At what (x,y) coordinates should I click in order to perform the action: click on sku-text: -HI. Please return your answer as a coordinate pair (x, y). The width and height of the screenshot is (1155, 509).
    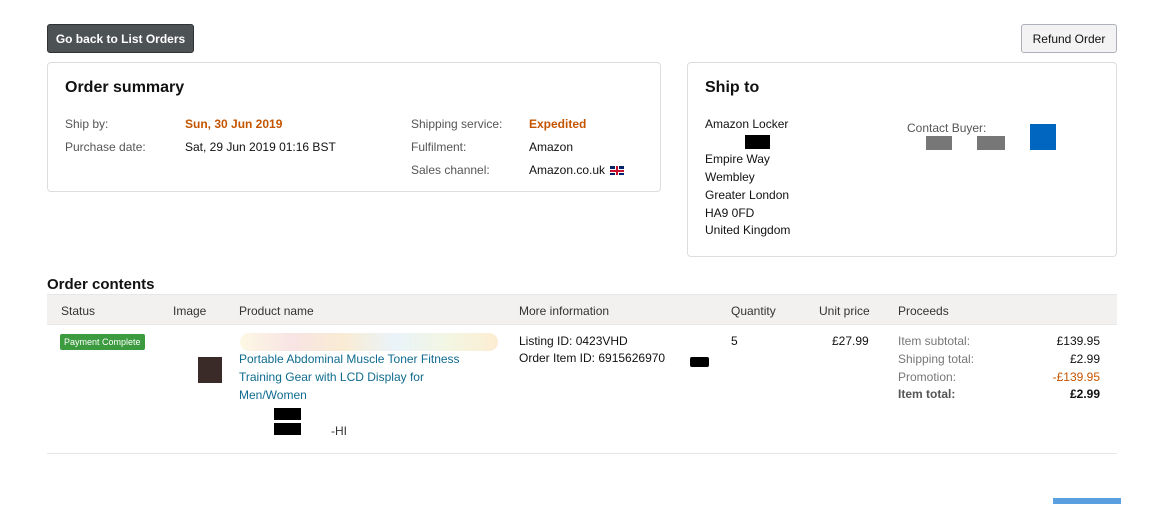
    Looking at the image, I should click on (339, 431).